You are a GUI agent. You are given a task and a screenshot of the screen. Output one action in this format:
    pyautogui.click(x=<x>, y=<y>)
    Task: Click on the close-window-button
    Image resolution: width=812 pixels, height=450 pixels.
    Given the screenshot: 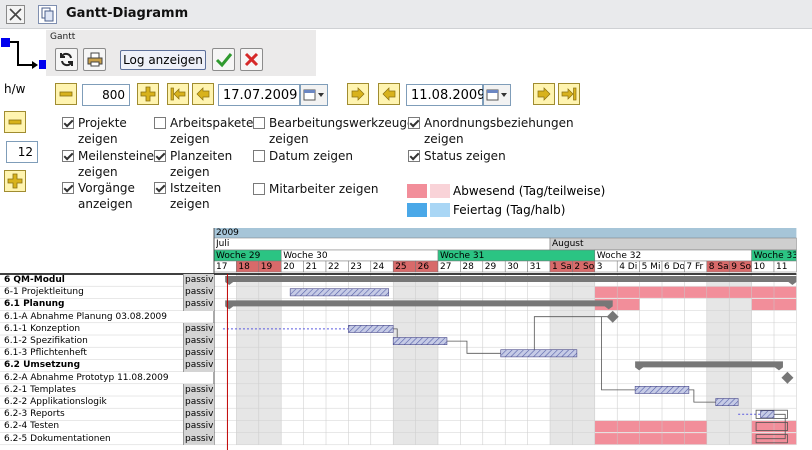 What is the action you would take?
    pyautogui.click(x=15, y=14)
    